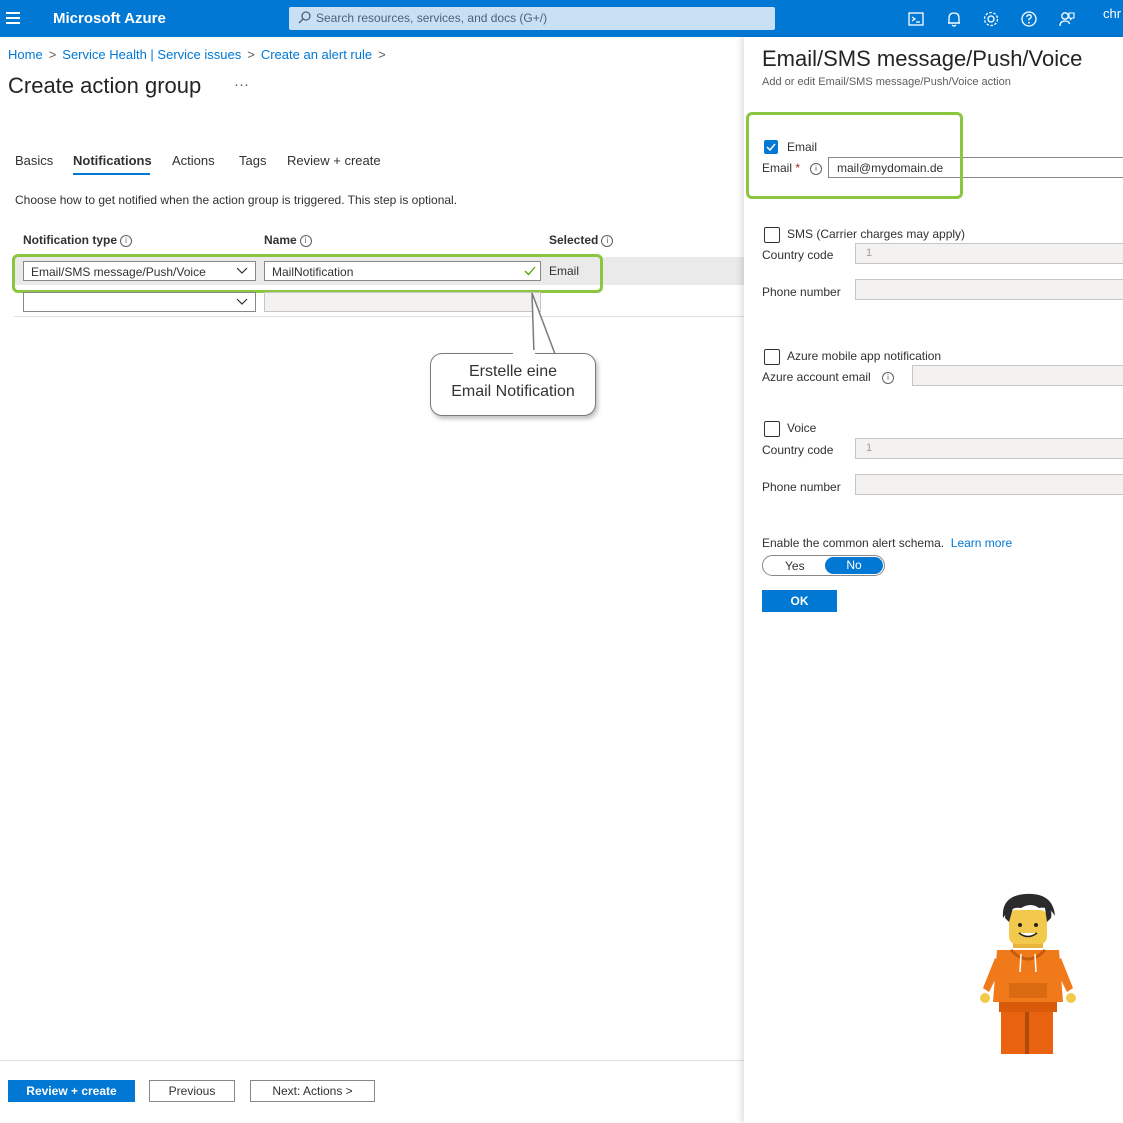 This screenshot has height=1123, width=1123. What do you see at coordinates (513, 391) in the screenshot?
I see `callout-line-2: Email Notification` at bounding box center [513, 391].